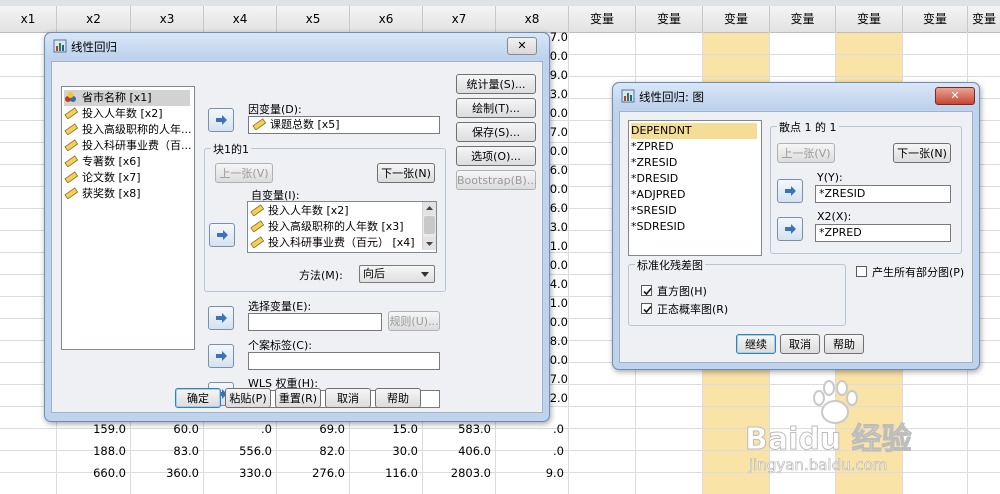 This screenshot has height=494, width=1000. I want to click on move-to-dependent-button, so click(221, 120).